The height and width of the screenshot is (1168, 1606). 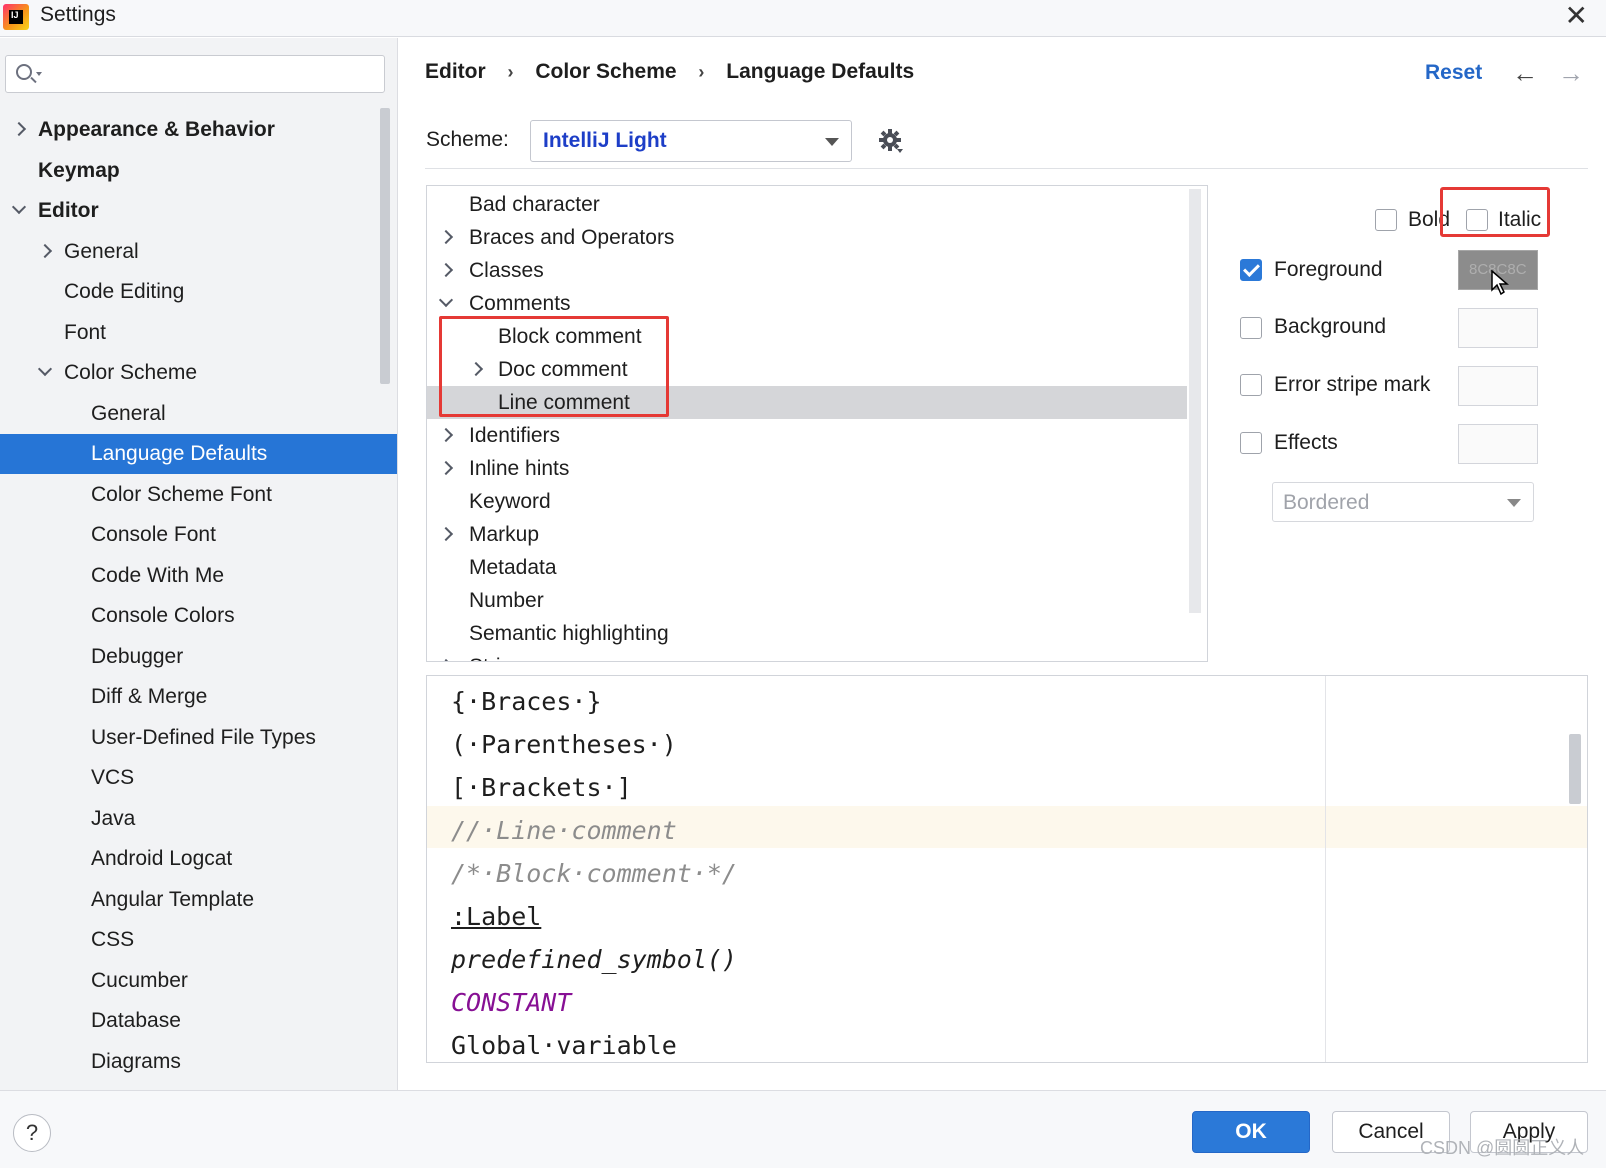 What do you see at coordinates (1498, 270) in the screenshot?
I see `foreground-color-swatch: 8C8C8C` at bounding box center [1498, 270].